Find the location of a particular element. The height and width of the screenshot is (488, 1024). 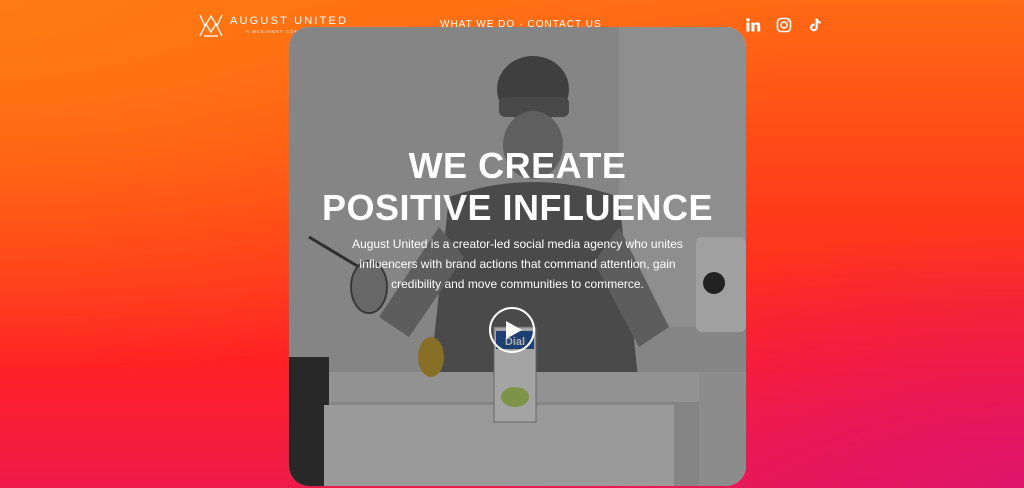

play-icon is located at coordinates (514, 330).